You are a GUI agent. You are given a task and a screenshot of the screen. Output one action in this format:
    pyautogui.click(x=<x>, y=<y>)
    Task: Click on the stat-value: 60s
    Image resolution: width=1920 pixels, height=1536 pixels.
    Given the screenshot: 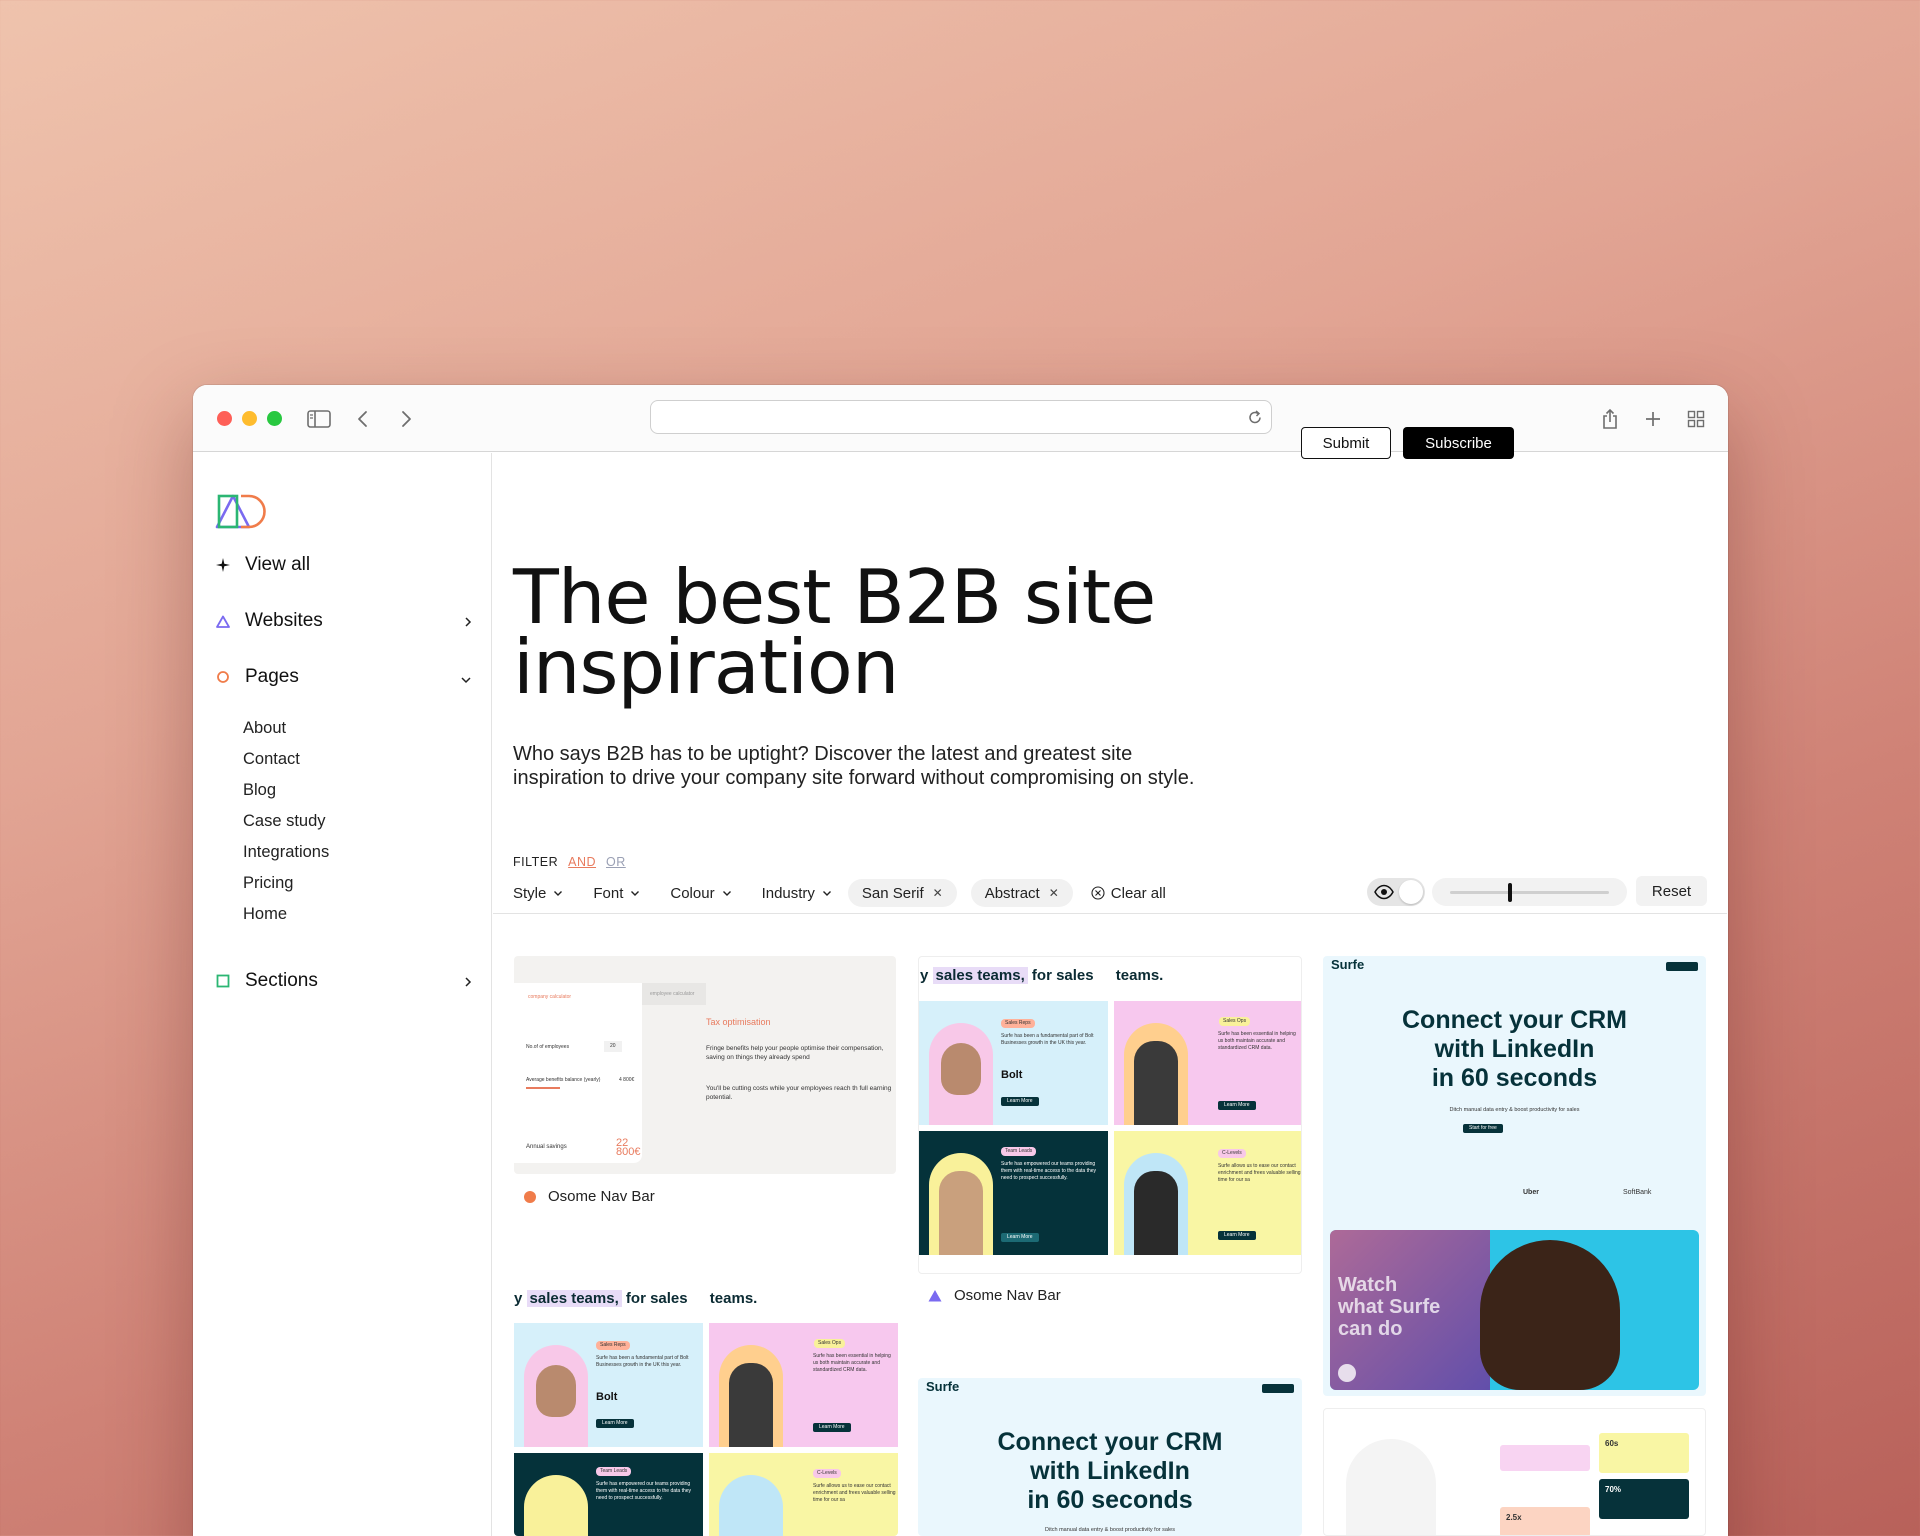 What is the action you would take?
    pyautogui.click(x=1612, y=1443)
    